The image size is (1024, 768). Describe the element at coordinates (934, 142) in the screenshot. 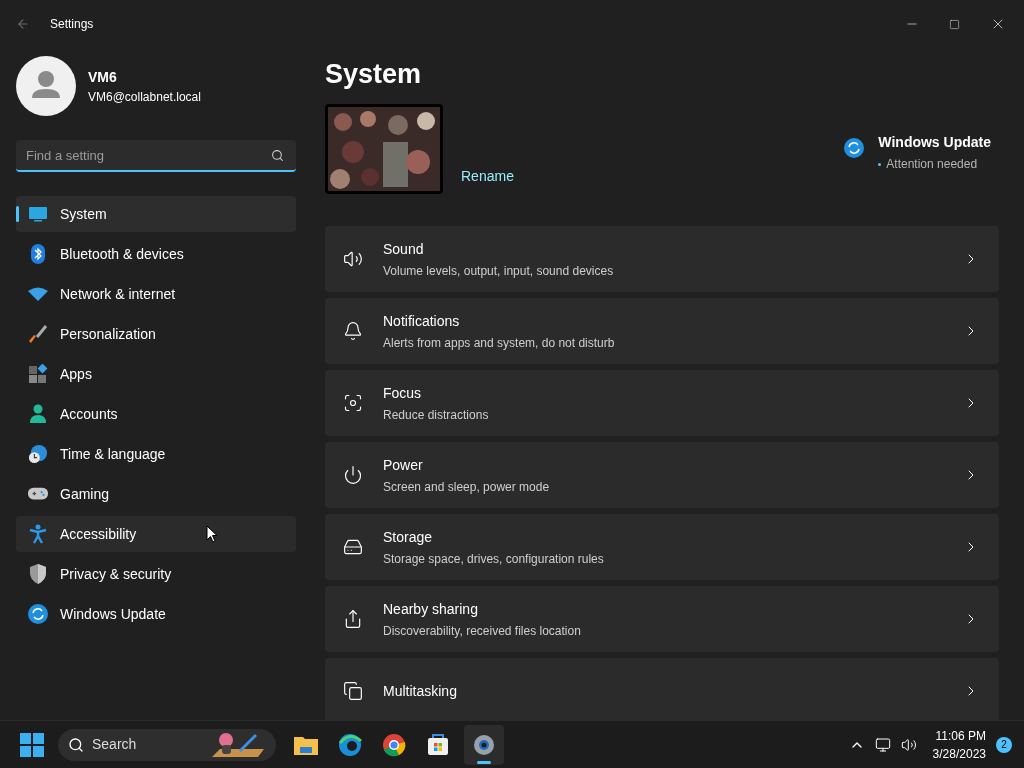

I see `update-title: Windows Update` at that location.